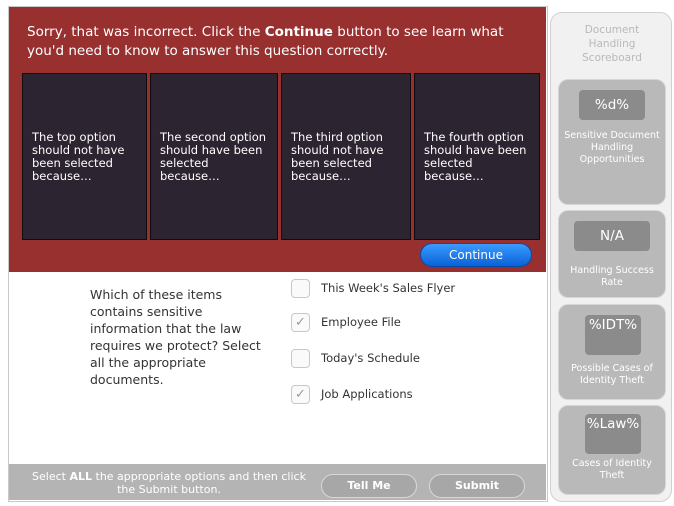  I want to click on footer-instruction-bold: ALL, so click(81, 476).